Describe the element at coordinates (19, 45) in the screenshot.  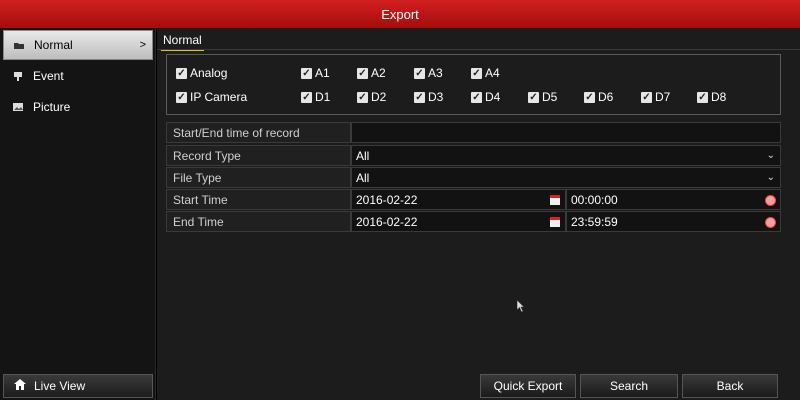
I see `normal-icon` at that location.